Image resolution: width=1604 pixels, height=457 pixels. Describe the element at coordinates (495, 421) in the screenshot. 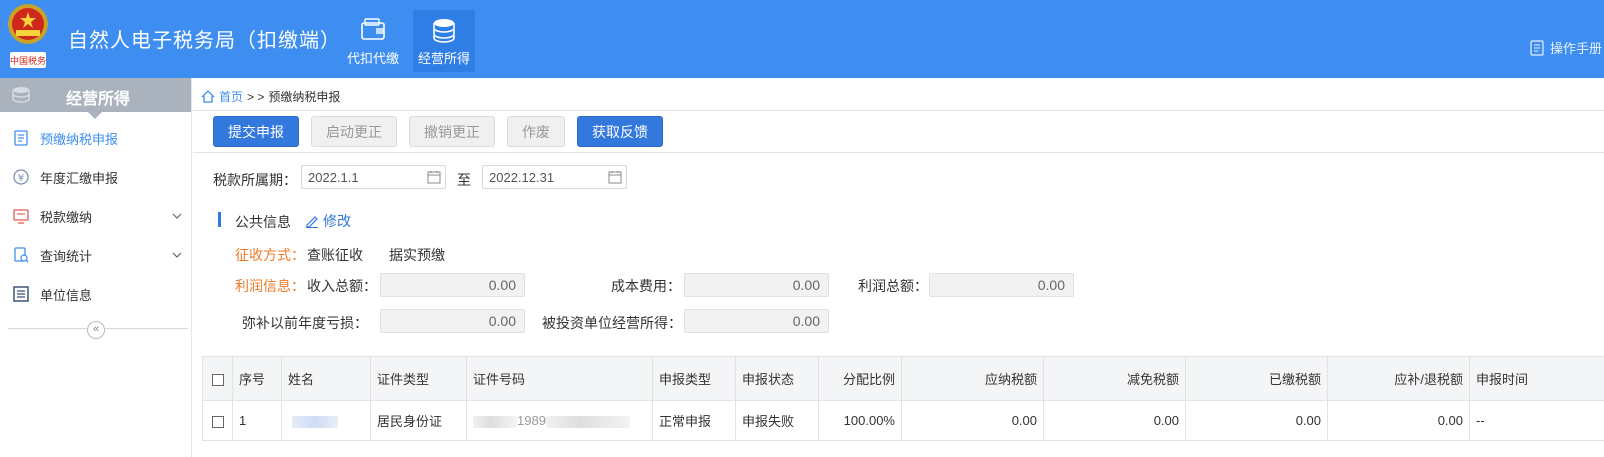

I see `redacted-id-prefix` at that location.